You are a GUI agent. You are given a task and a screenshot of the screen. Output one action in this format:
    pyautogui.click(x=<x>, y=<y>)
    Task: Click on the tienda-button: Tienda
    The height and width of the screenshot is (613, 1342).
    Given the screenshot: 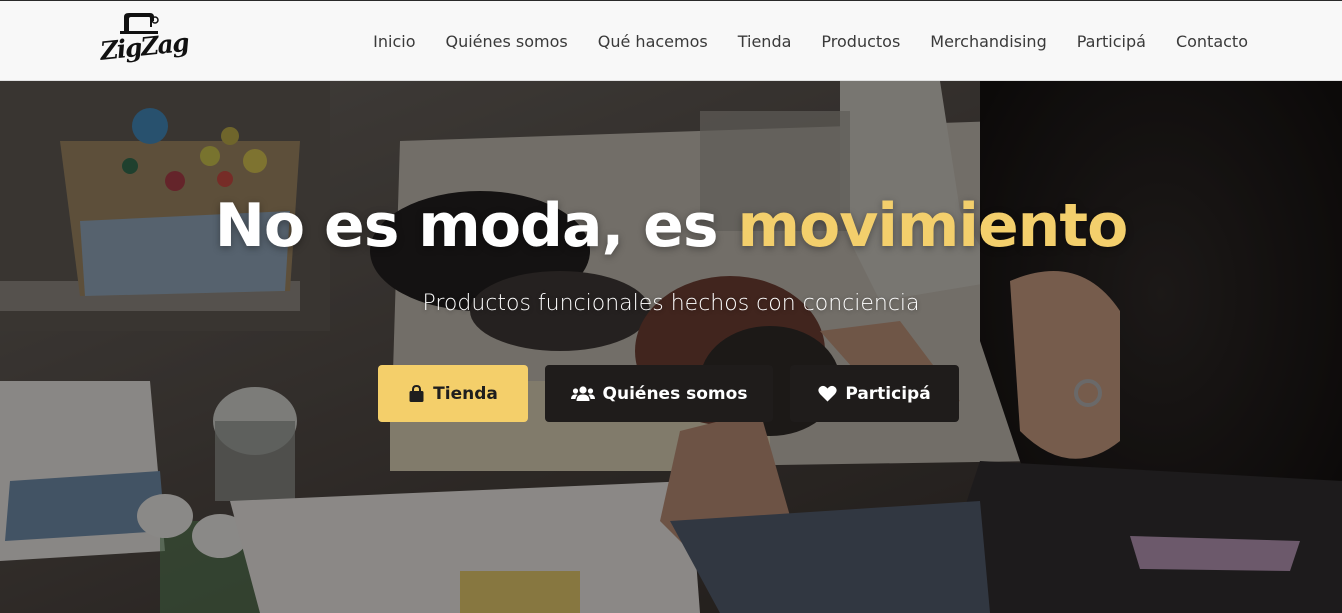 What is the action you would take?
    pyautogui.click(x=453, y=393)
    